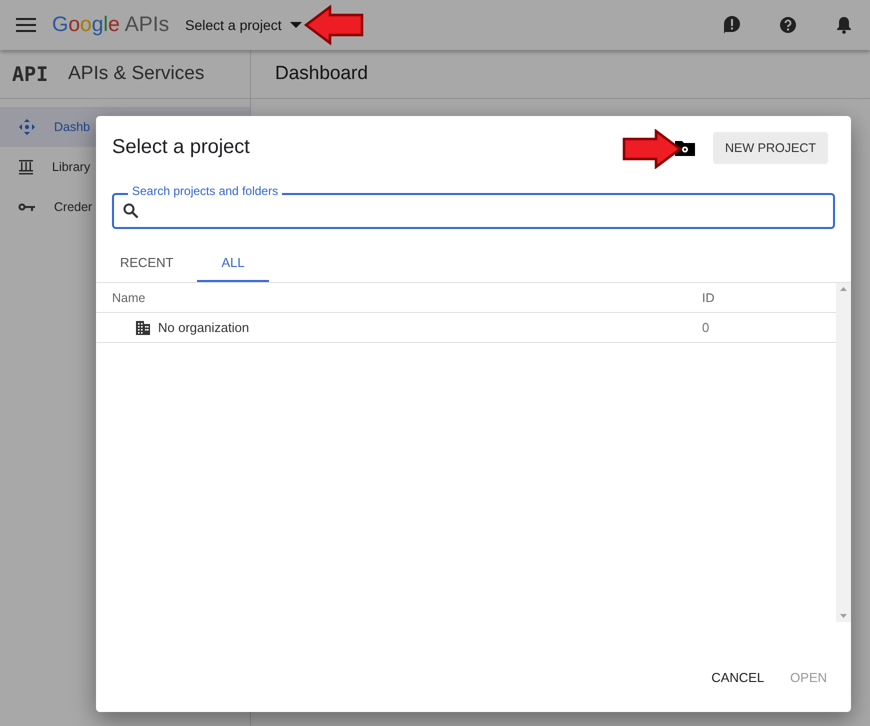 The width and height of the screenshot is (870, 726). I want to click on search-label: Search projects and folders, so click(205, 191).